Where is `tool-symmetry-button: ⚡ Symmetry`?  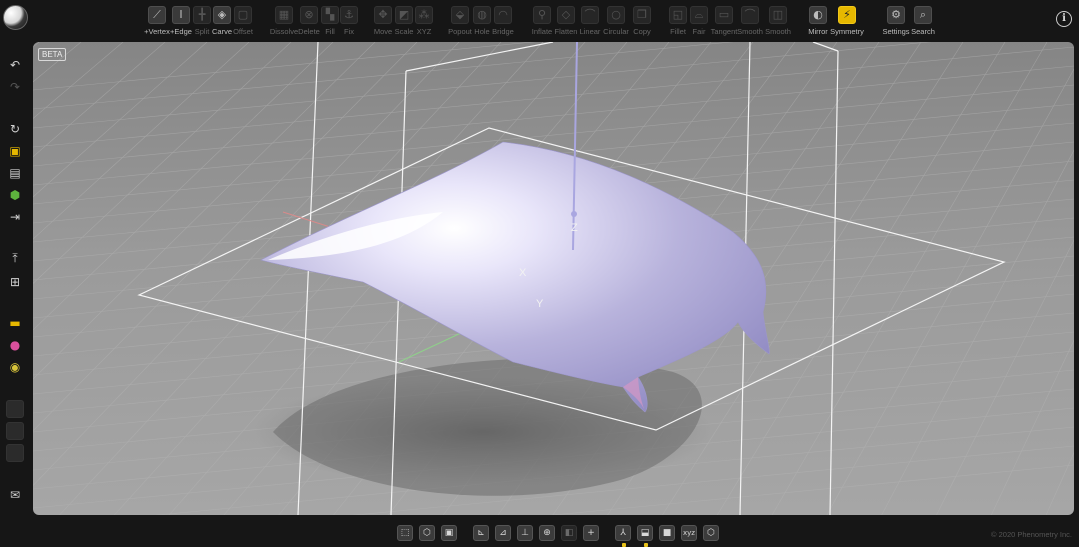
tool-symmetry-button: ⚡ Symmetry is located at coordinates (847, 21).